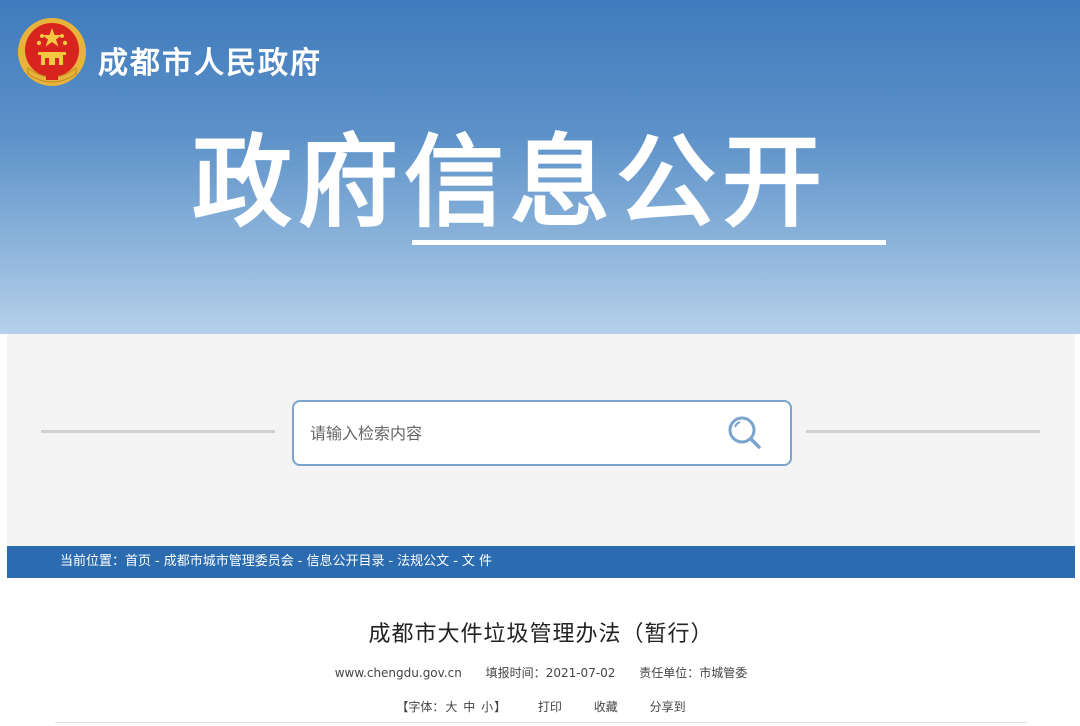 The width and height of the screenshot is (1080, 726). I want to click on favorite-button: 收藏, so click(606, 707).